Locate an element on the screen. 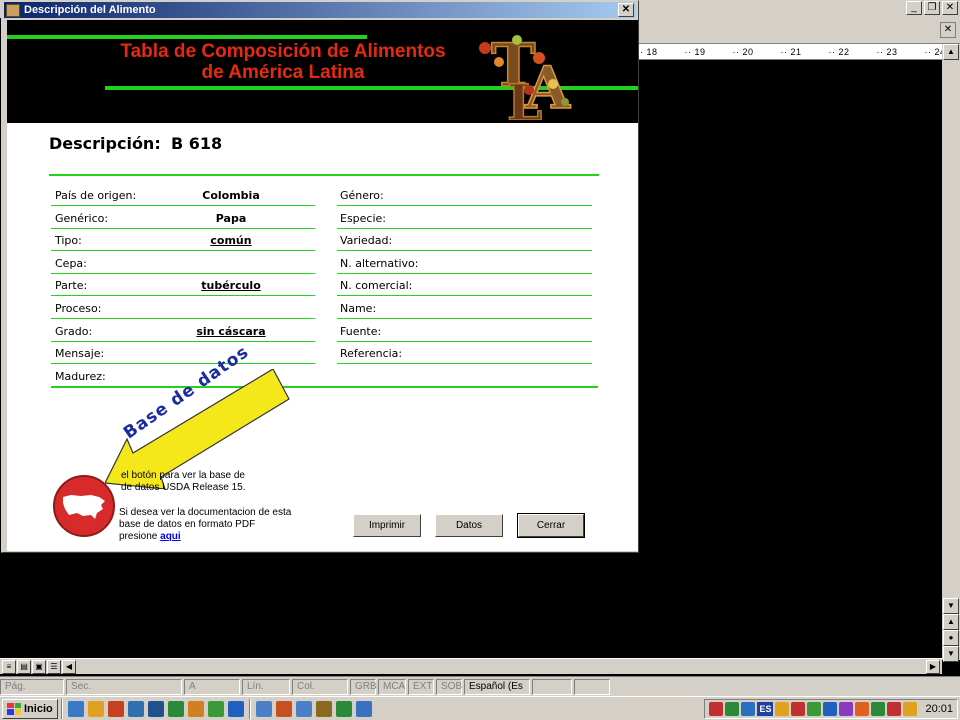 The height and width of the screenshot is (720, 960). field-label: Especie: is located at coordinates (363, 218).